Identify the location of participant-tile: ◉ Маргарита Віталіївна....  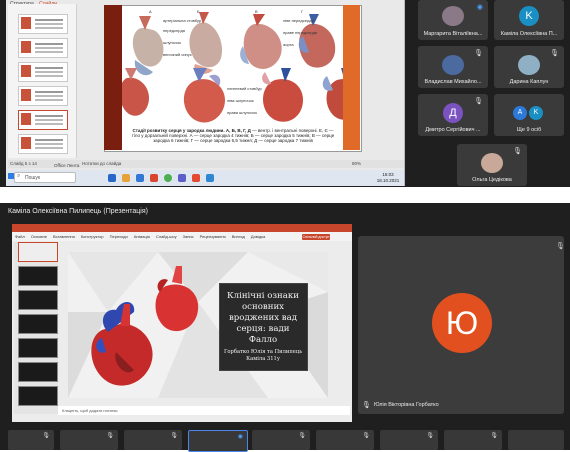
(453, 20).